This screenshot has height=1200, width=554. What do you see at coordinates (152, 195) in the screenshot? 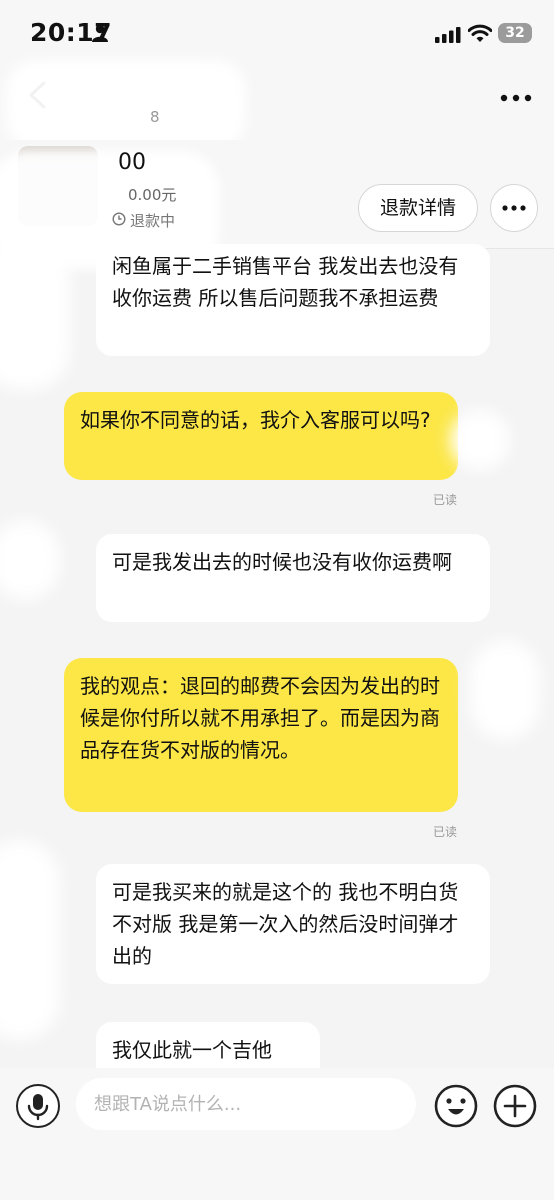
I see `order-price-sub: 0.00元` at bounding box center [152, 195].